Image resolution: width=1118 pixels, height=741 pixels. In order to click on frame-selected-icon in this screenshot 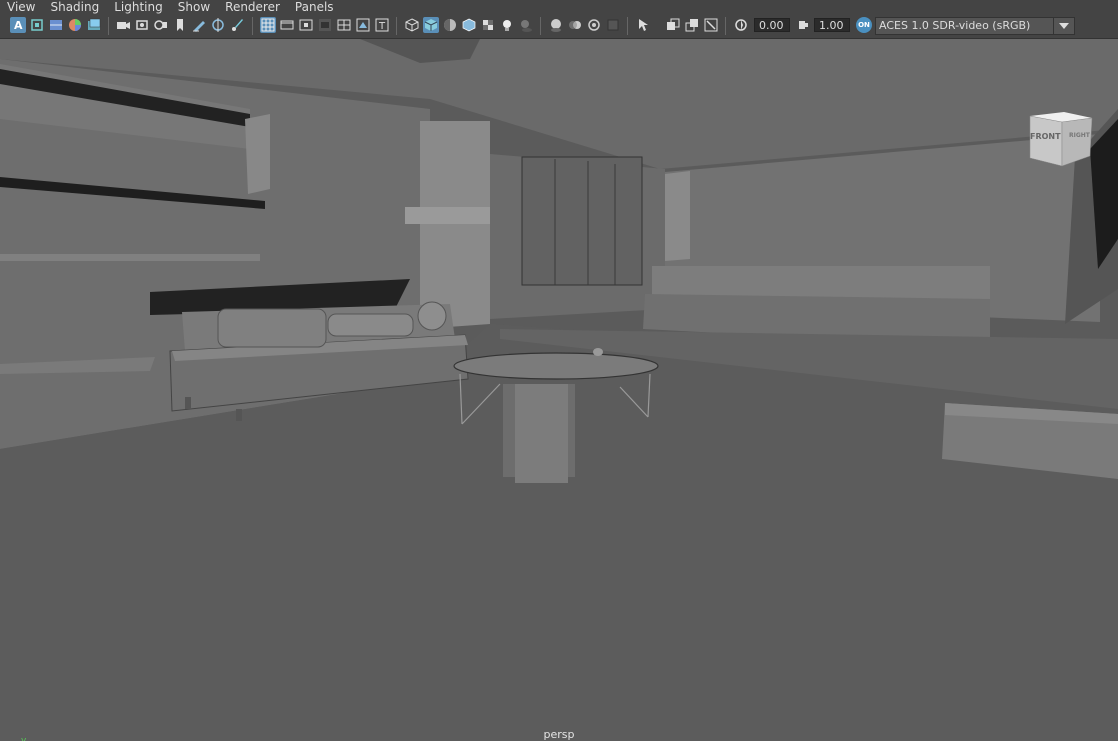, I will do `click(692, 25)`.